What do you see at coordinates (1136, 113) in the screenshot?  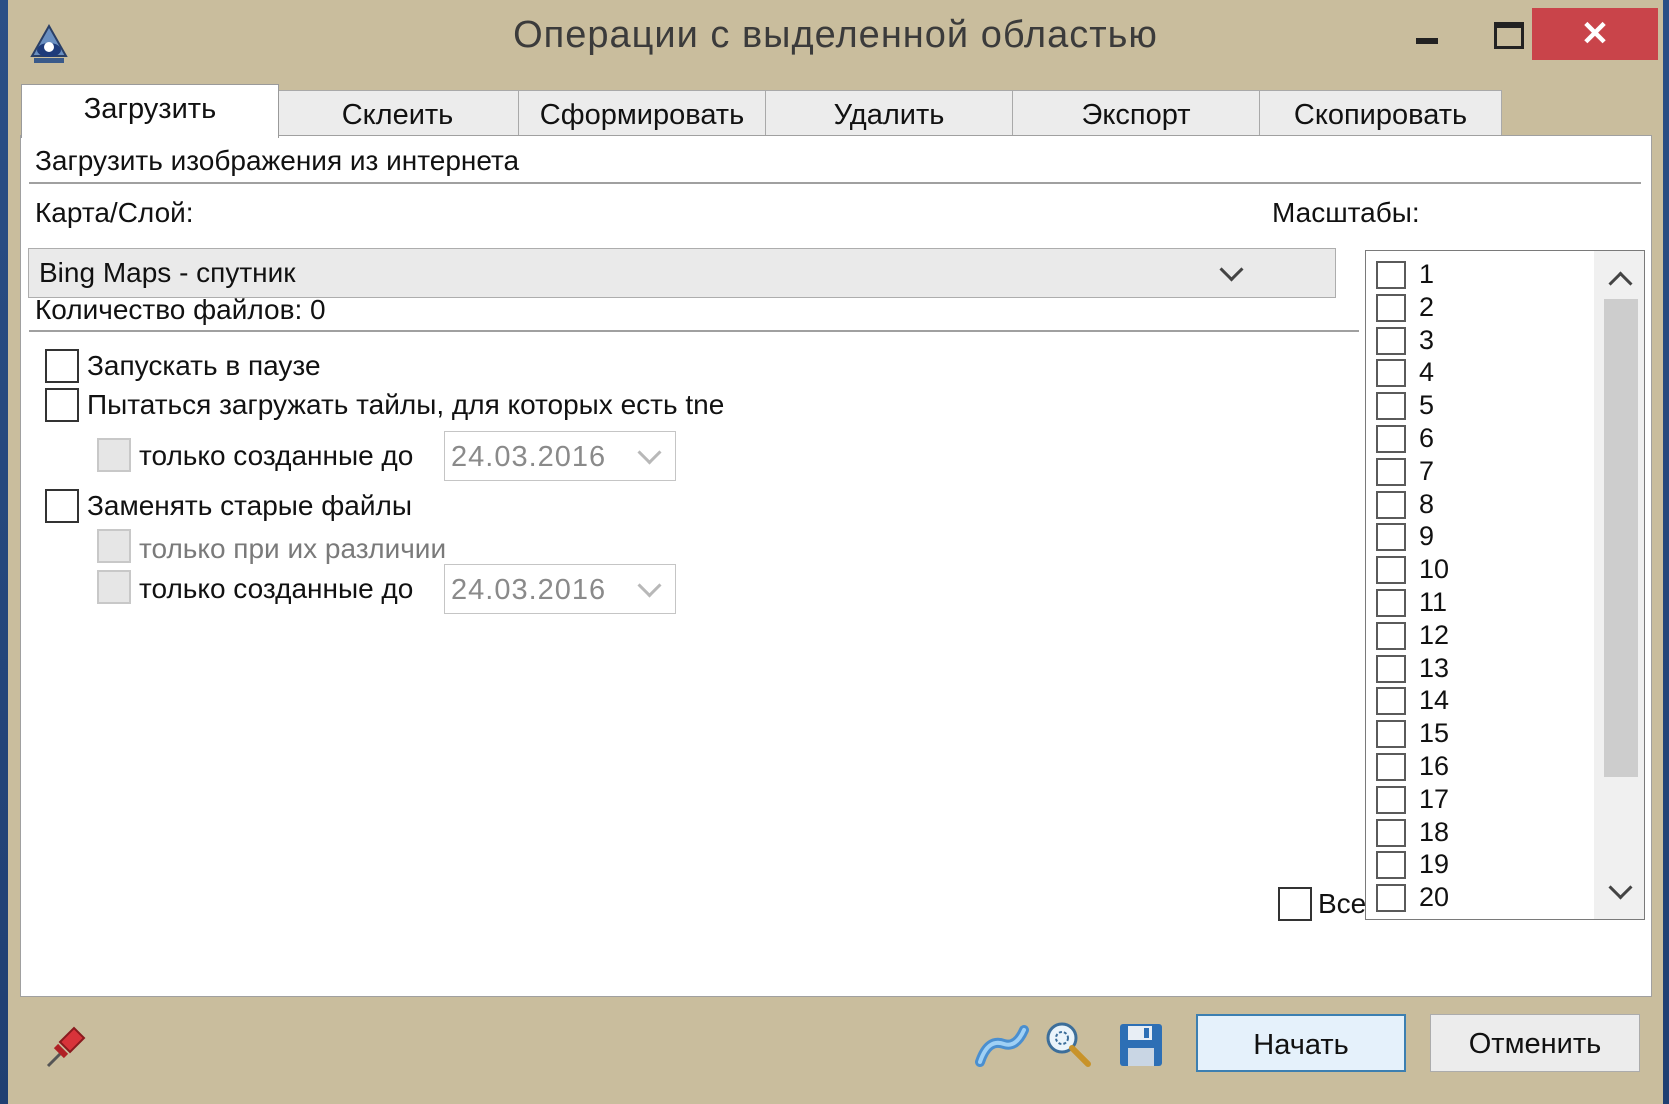 I see `tab-export: Экспорт` at bounding box center [1136, 113].